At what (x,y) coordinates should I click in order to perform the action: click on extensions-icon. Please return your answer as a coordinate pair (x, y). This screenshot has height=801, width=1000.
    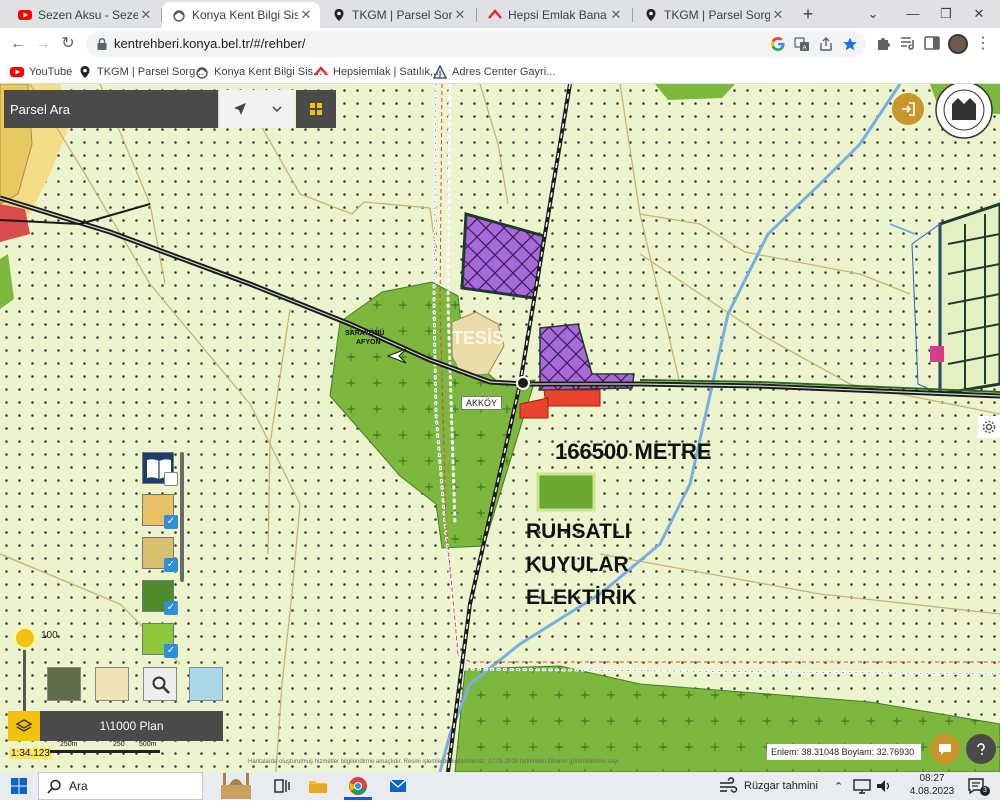
    Looking at the image, I should click on (883, 43).